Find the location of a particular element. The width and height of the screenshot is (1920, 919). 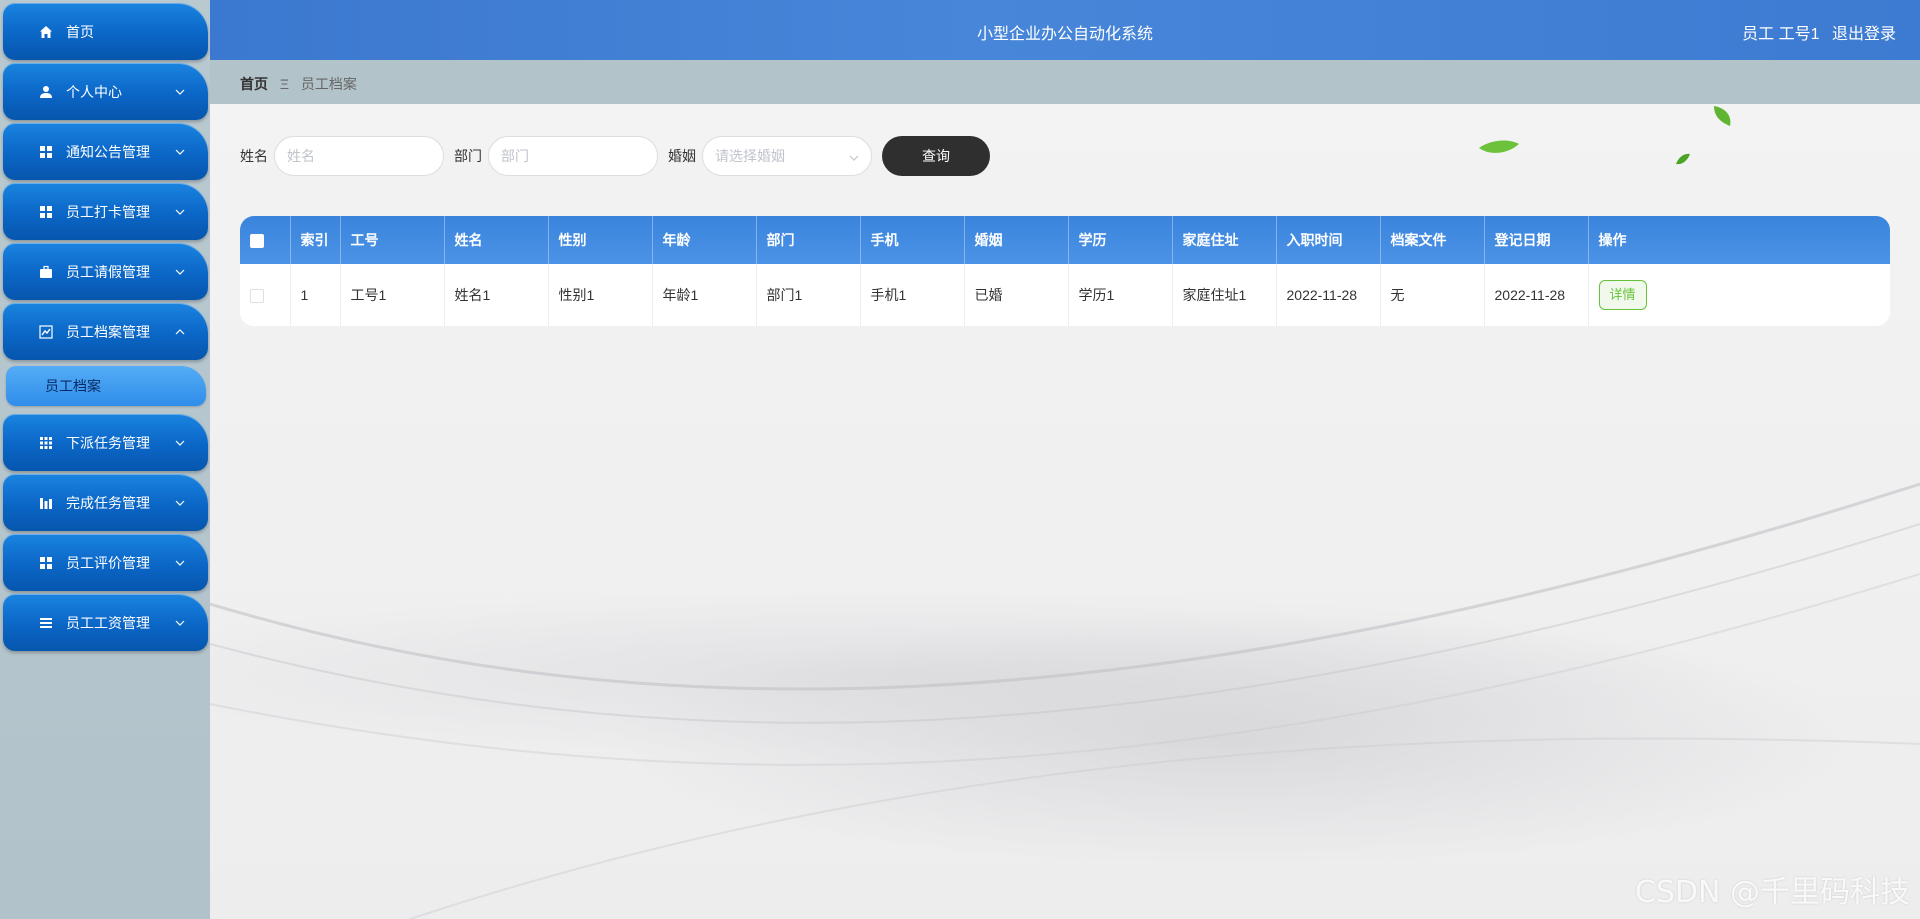

breadcrumb-home: 首页 is located at coordinates (254, 84).